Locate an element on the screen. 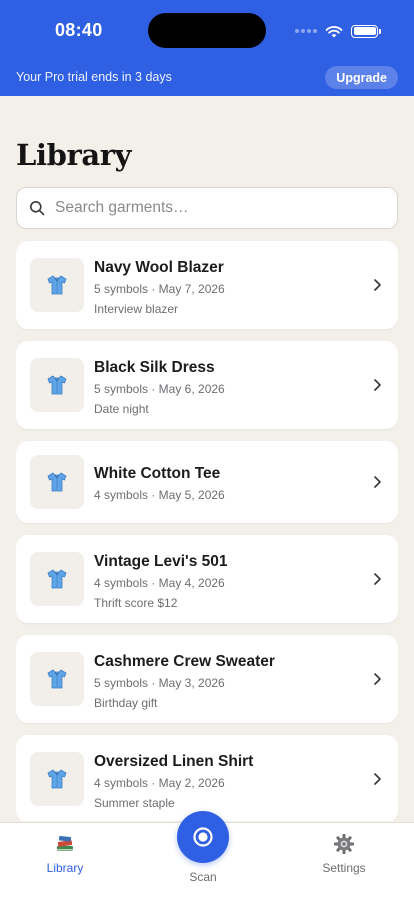 The width and height of the screenshot is (414, 900). battery-icon is located at coordinates (366, 31).